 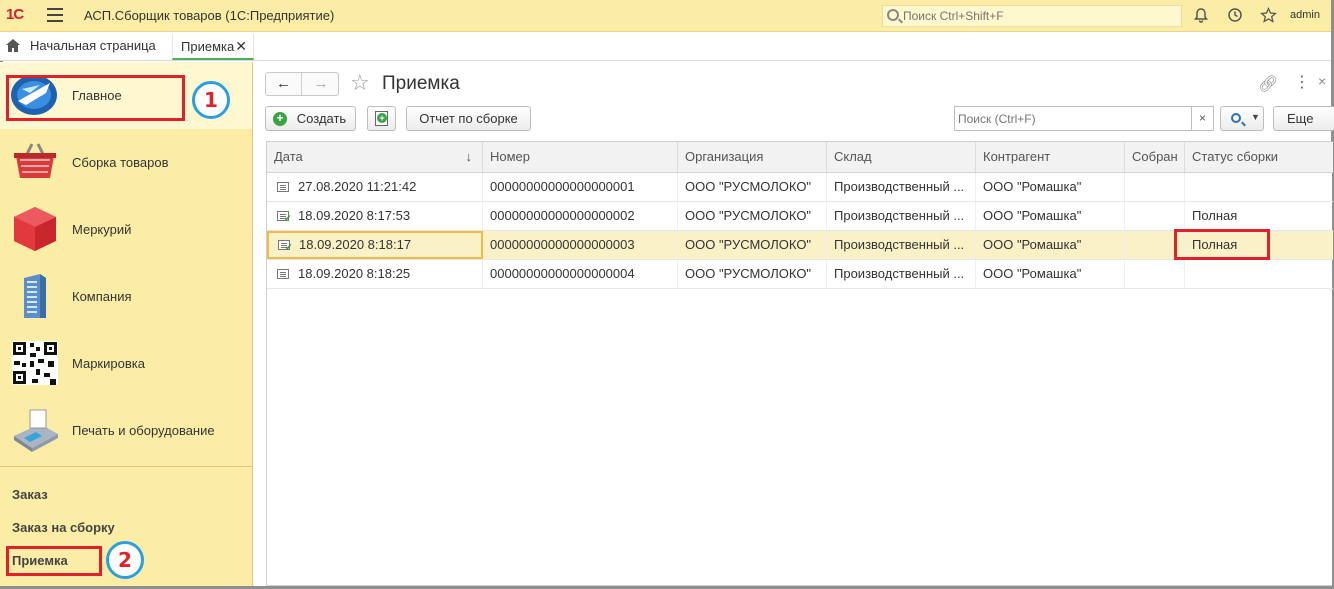 What do you see at coordinates (1259, 274) in the screenshot?
I see `cell-status` at bounding box center [1259, 274].